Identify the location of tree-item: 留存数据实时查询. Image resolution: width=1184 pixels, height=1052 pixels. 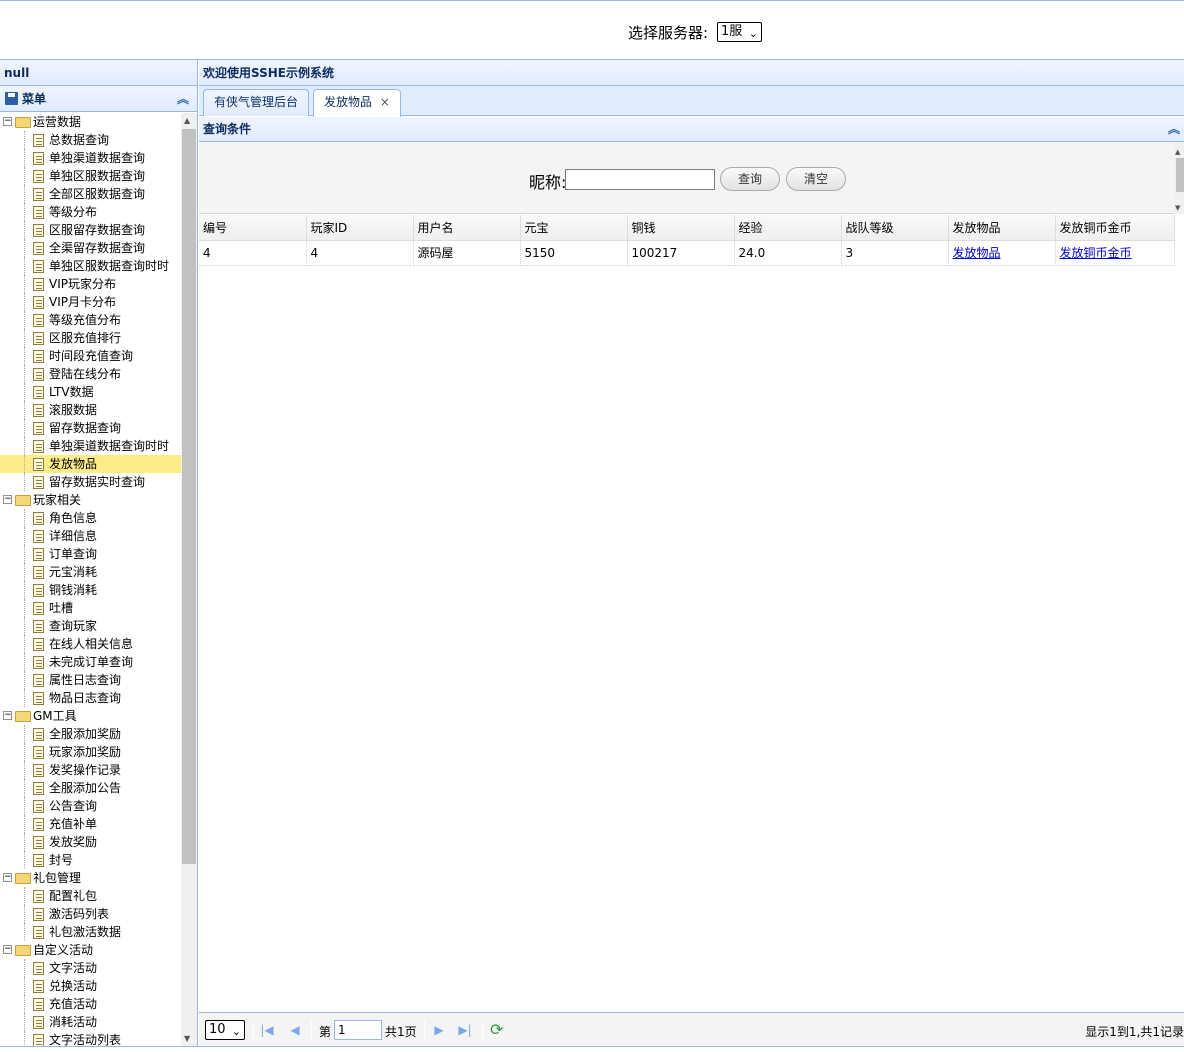
(90, 482).